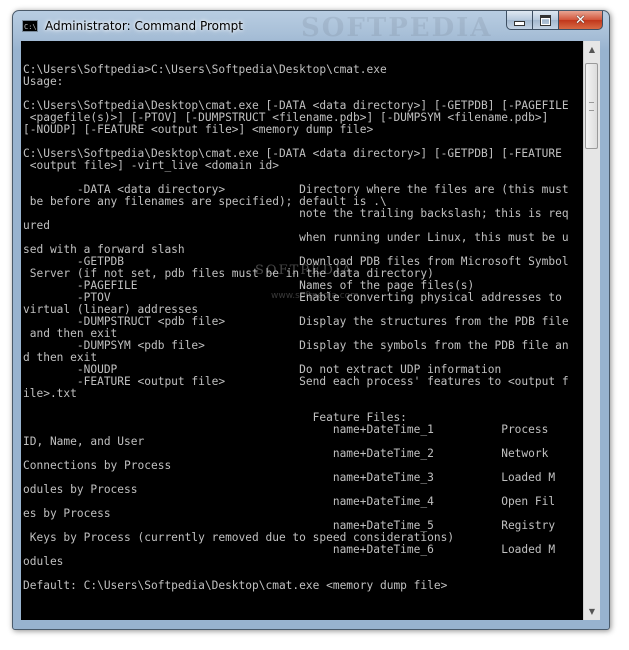  What do you see at coordinates (592, 49) in the screenshot?
I see `scroll-up-arrow-icon: ▲` at bounding box center [592, 49].